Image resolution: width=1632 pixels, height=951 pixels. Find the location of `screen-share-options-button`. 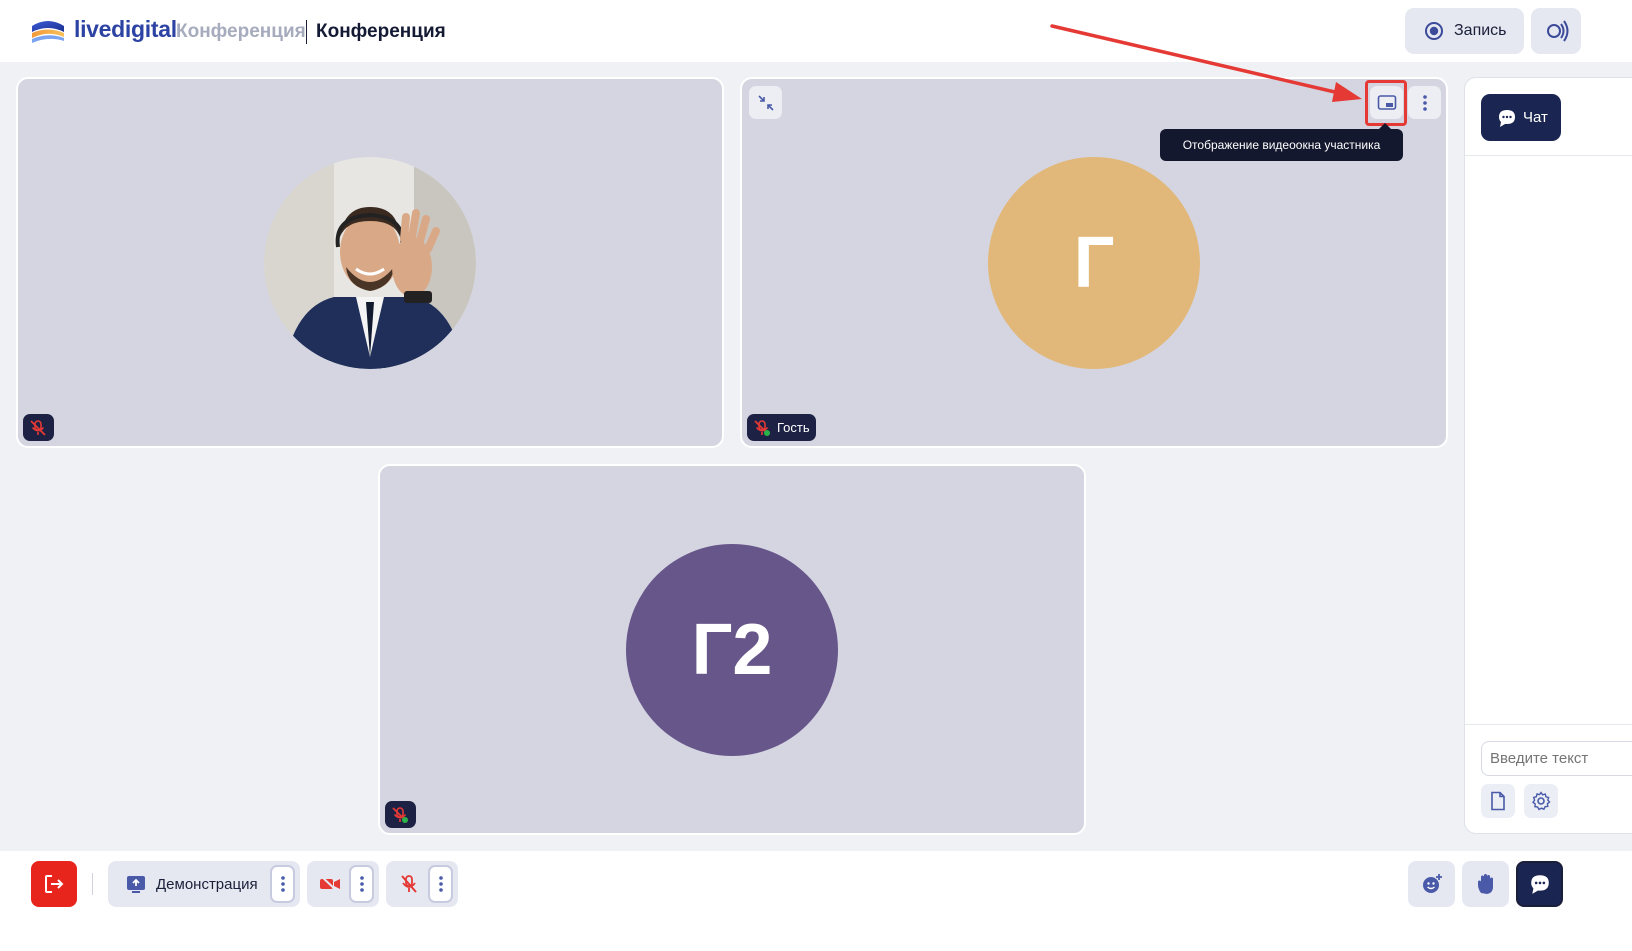

screen-share-options-button is located at coordinates (282, 884).